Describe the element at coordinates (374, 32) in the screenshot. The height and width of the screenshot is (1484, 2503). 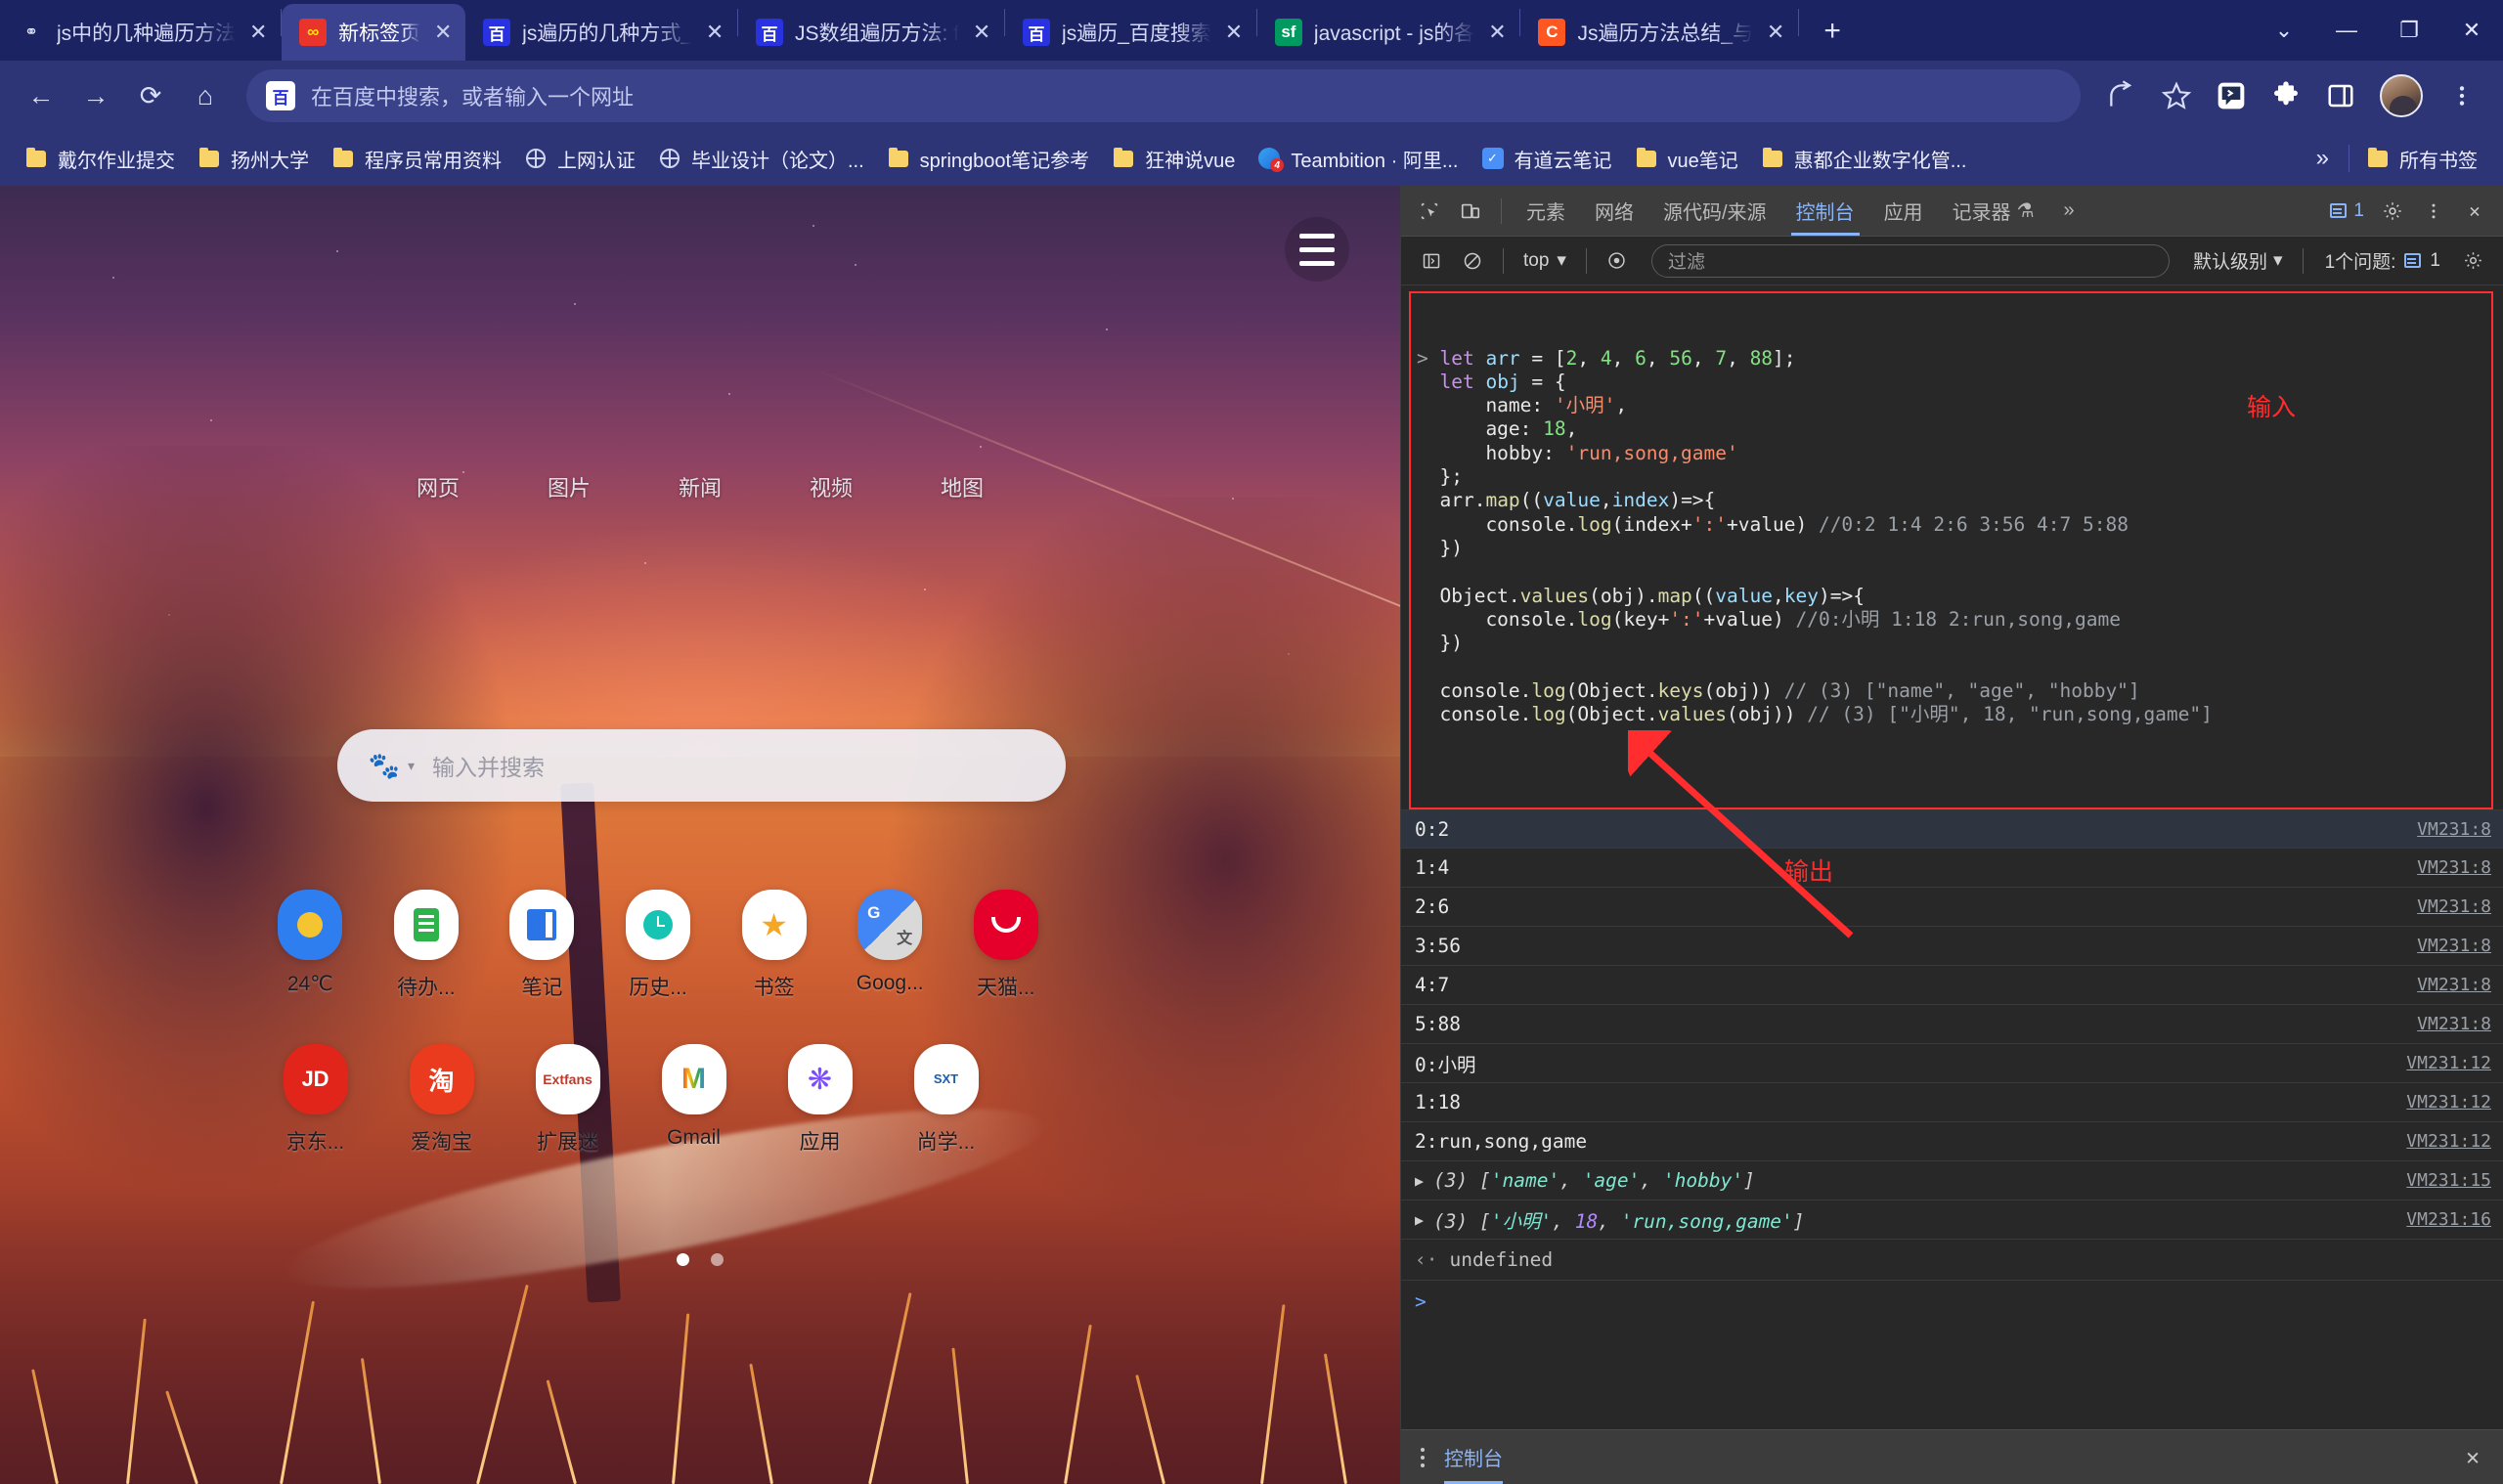
I see `browser-tab-active: ∞ 新标签页 ✕` at that location.